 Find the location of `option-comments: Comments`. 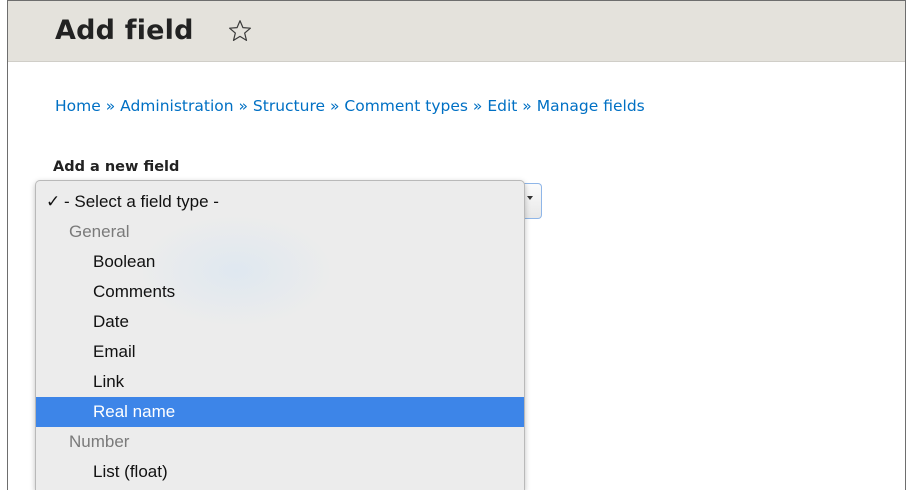

option-comments: Comments is located at coordinates (280, 292).